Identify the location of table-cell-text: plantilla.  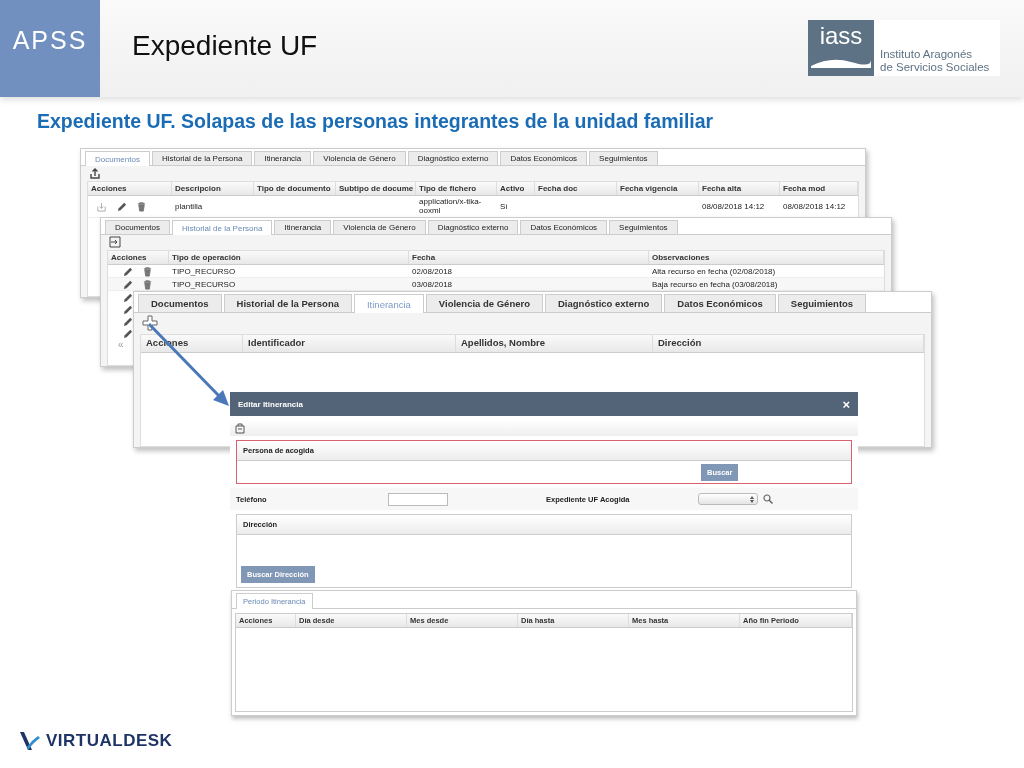
(189, 206).